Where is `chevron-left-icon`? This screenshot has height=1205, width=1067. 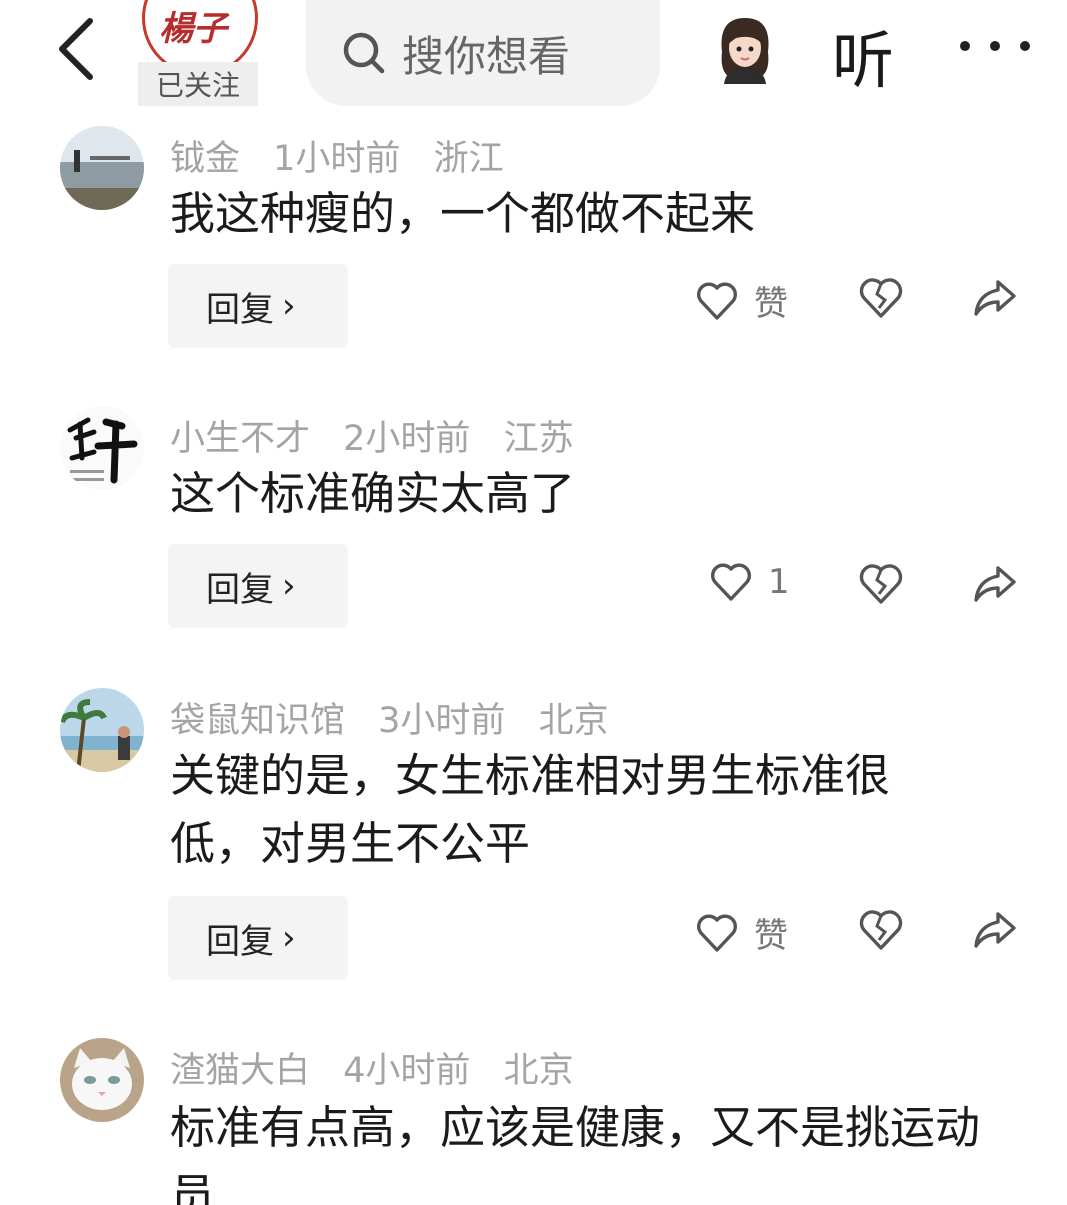
chevron-left-icon is located at coordinates (76, 49).